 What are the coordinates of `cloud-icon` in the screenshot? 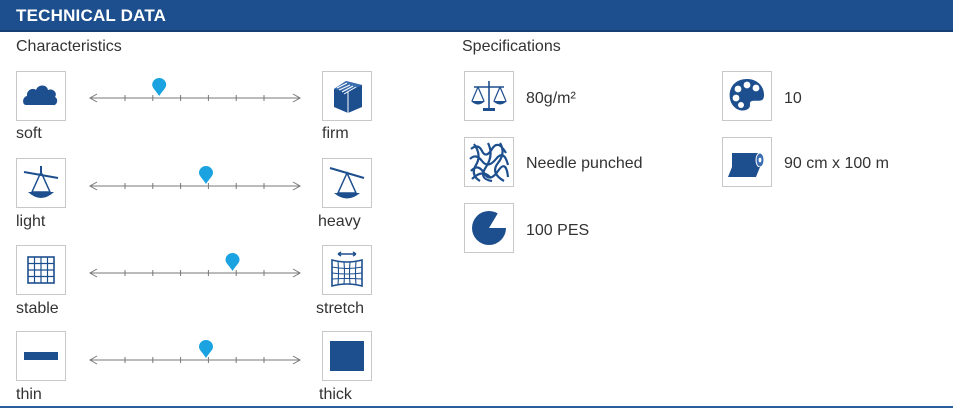 It's located at (41, 96).